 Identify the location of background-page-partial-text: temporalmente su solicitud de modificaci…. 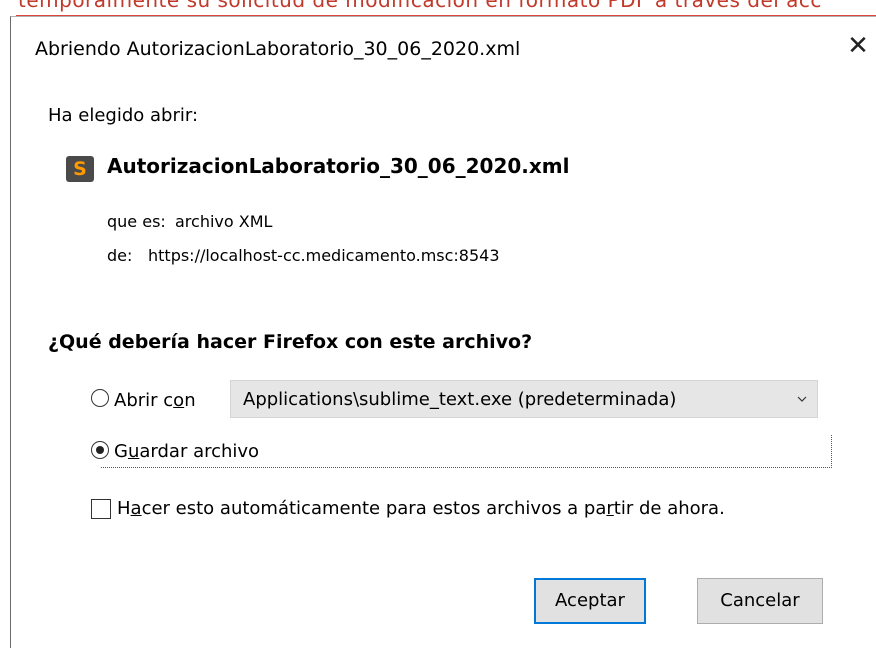
(420, 6).